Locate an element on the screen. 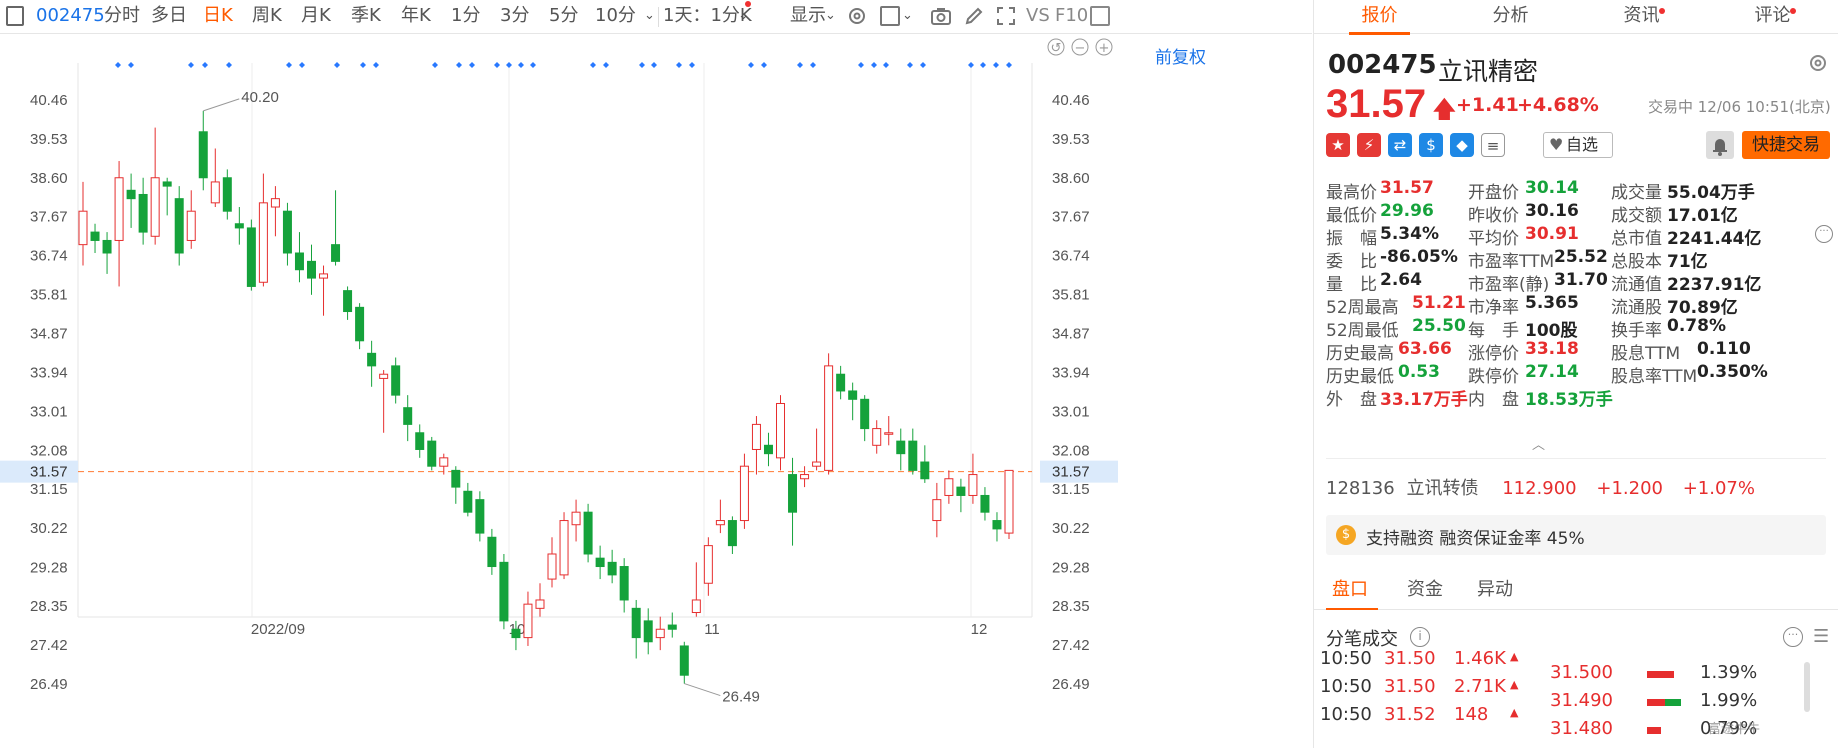 This screenshot has height=748, width=1838. china-flag-icon: ★ is located at coordinates (1338, 145).